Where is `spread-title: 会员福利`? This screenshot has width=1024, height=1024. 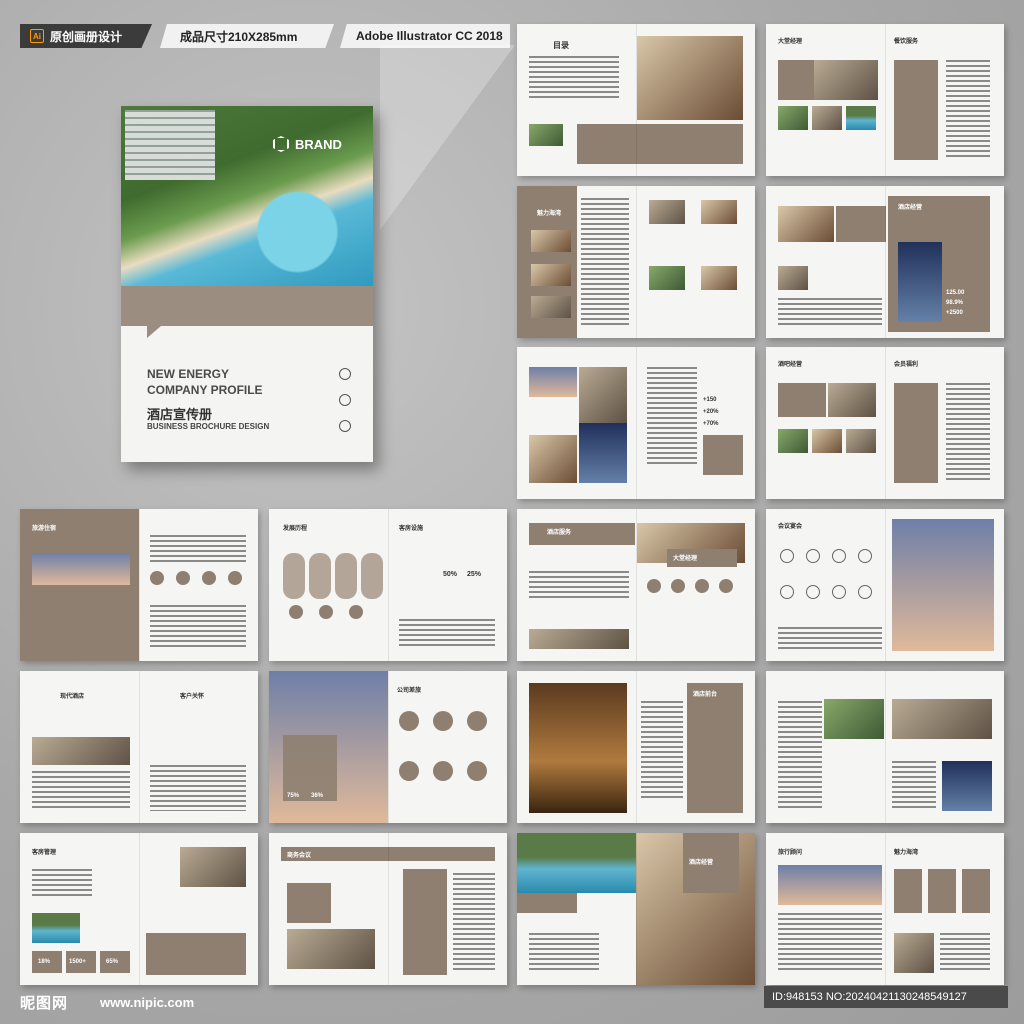
spread-title: 会员福利 is located at coordinates (906, 365).